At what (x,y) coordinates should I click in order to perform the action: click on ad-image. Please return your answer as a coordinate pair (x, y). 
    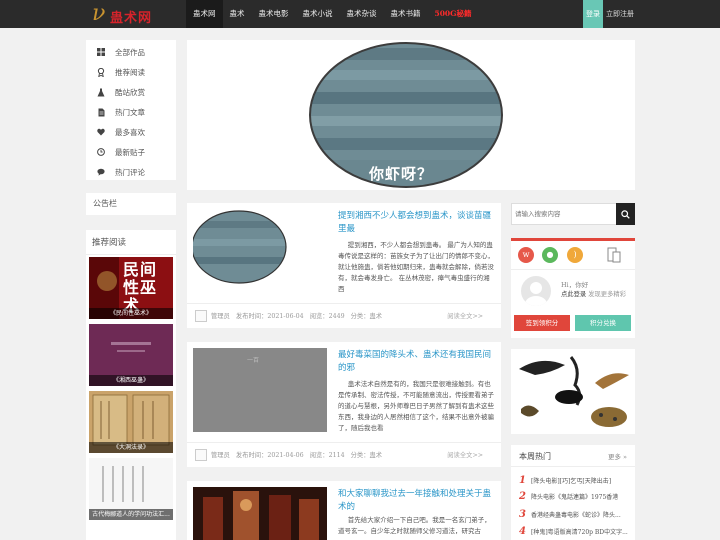
    Looking at the image, I should click on (573, 391).